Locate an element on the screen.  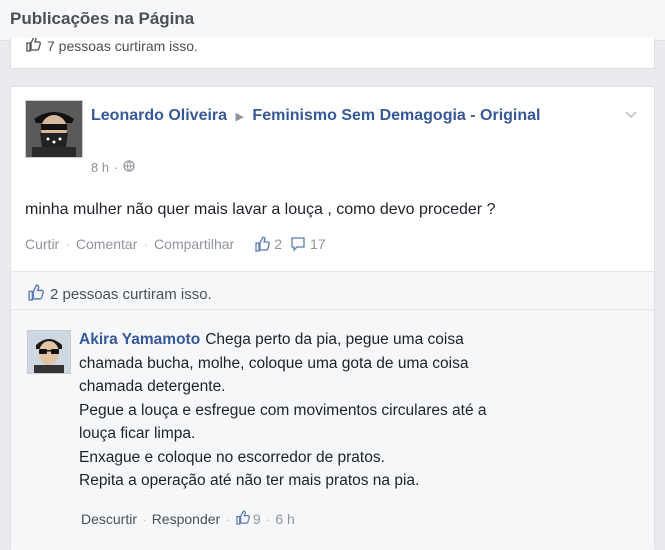
top-bar: Publicações na Página is located at coordinates (332, 20).